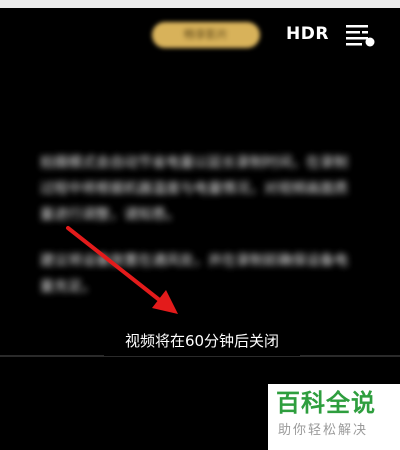 This screenshot has height=450, width=400. What do you see at coordinates (307, 34) in the screenshot?
I see `hdr-toggle: HDR` at bounding box center [307, 34].